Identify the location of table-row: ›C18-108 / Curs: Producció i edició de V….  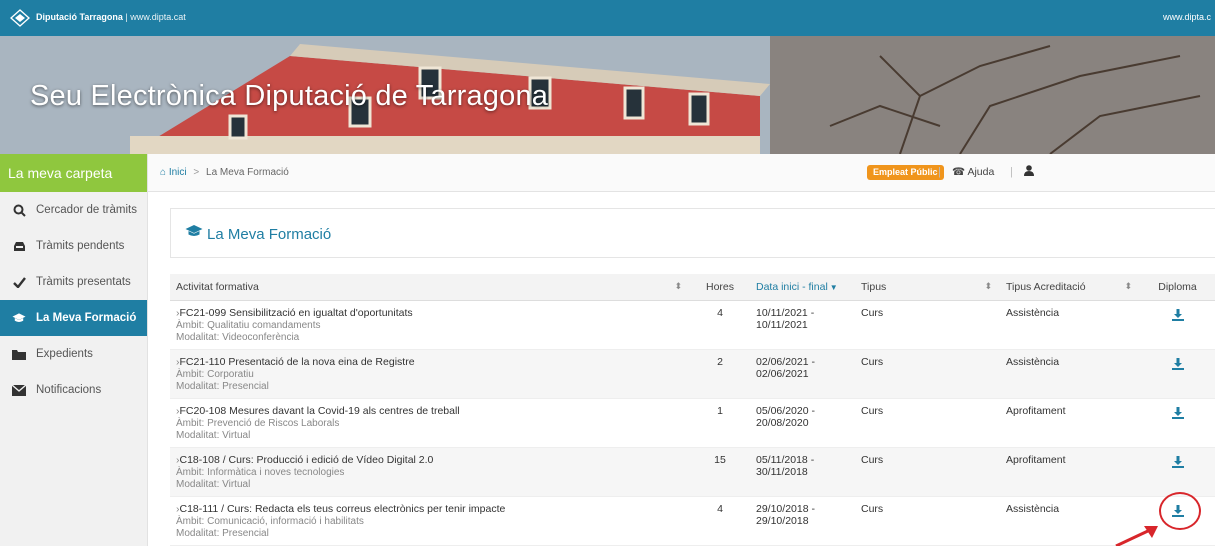
(692, 472).